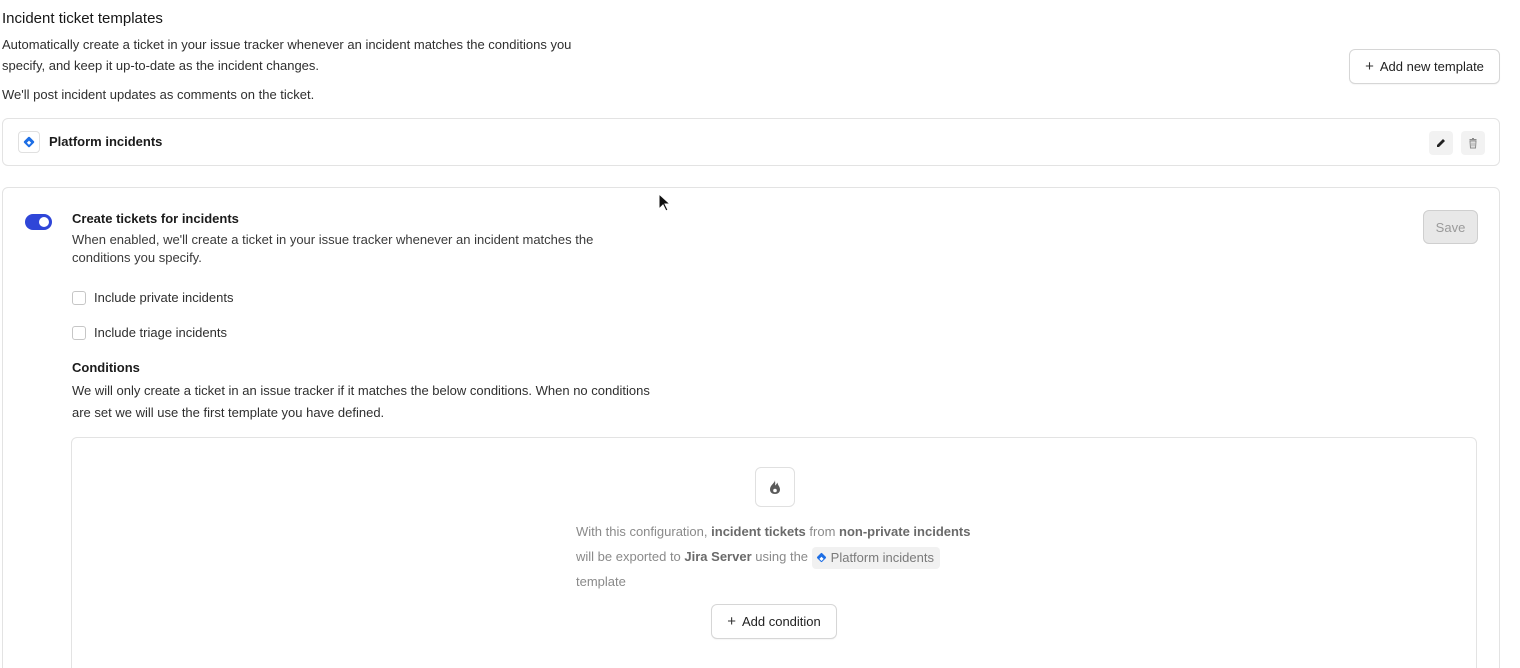 This screenshot has width=1520, height=668. Describe the element at coordinates (718, 556) in the screenshot. I see `summary-bold3: Jira Server` at that location.